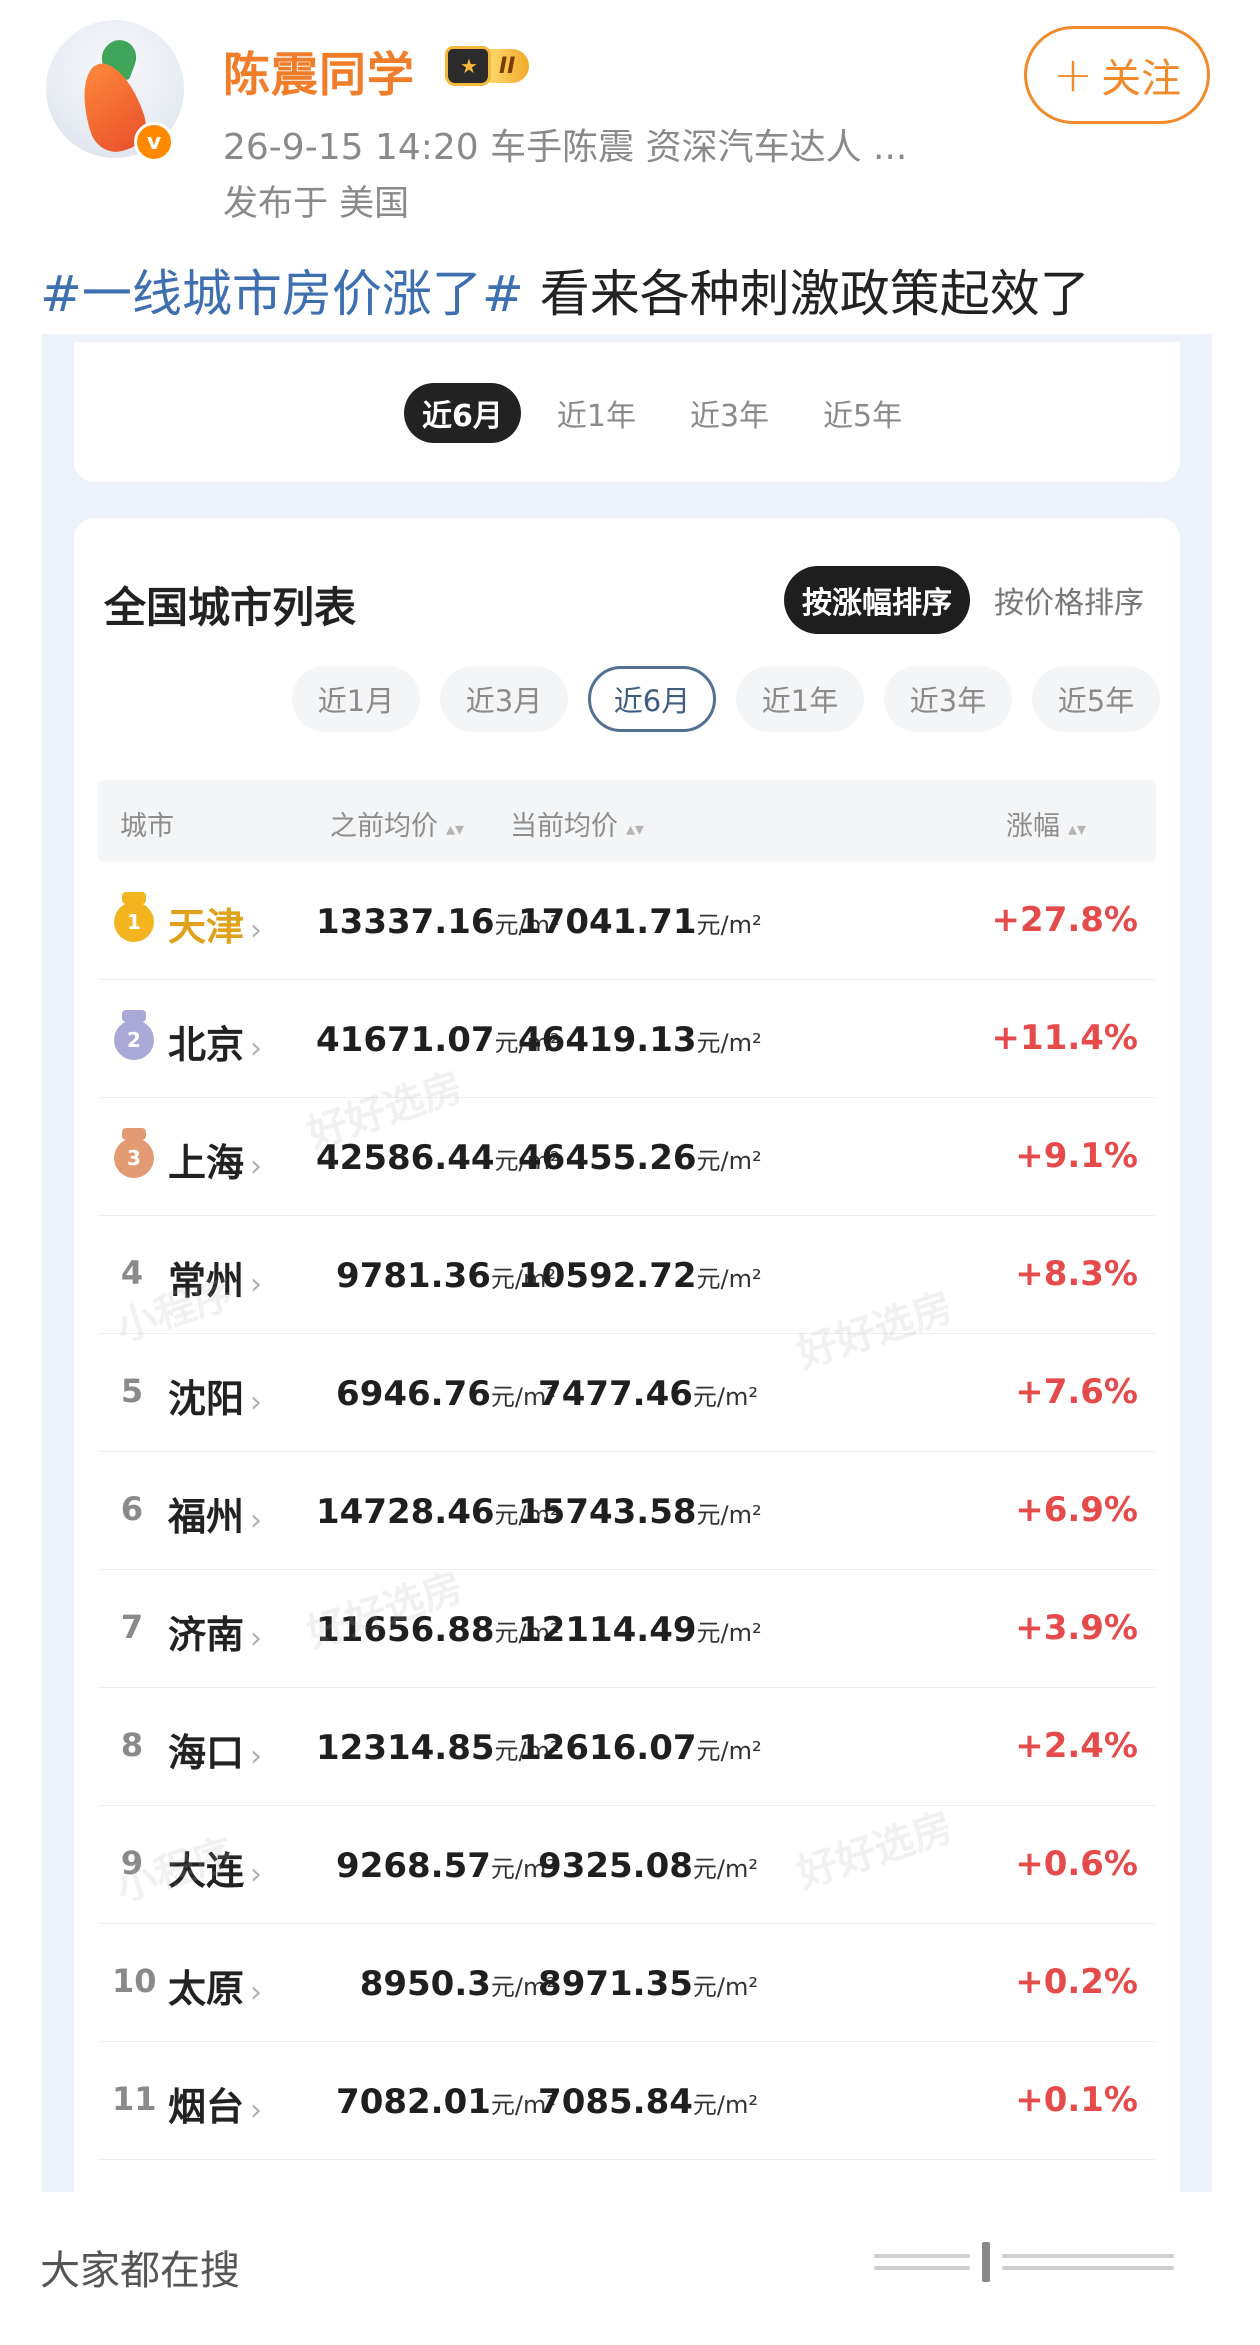 This screenshot has width=1260, height=2345. What do you see at coordinates (627, 1865) in the screenshot?
I see `table-row: 9 大连 › 9268.57元/m² 9325.08元/m² +0.6%` at bounding box center [627, 1865].